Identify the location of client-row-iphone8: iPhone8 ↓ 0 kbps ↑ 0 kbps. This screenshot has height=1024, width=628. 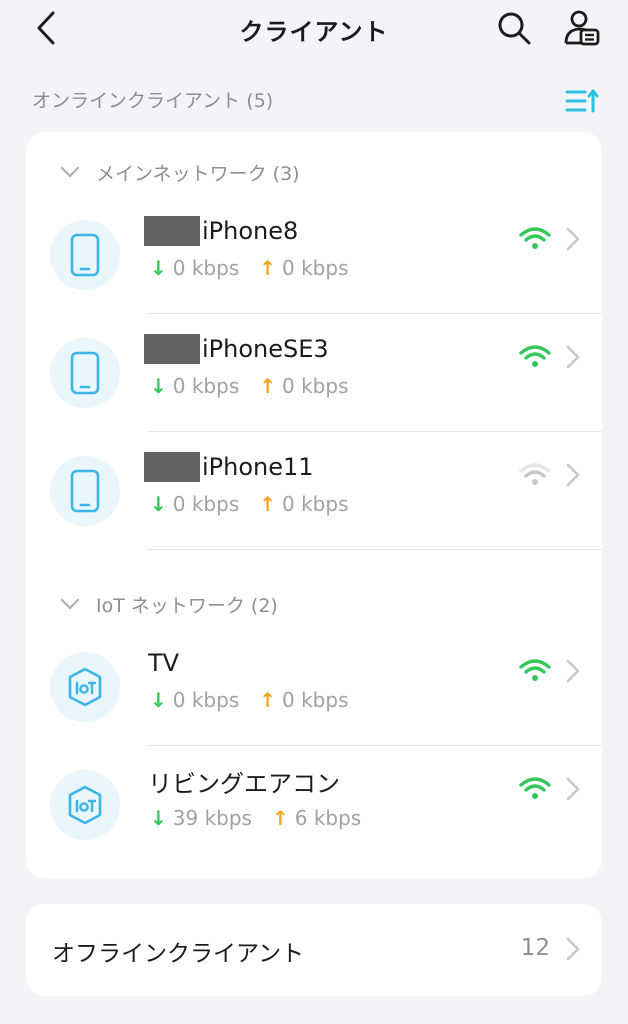
(314, 255).